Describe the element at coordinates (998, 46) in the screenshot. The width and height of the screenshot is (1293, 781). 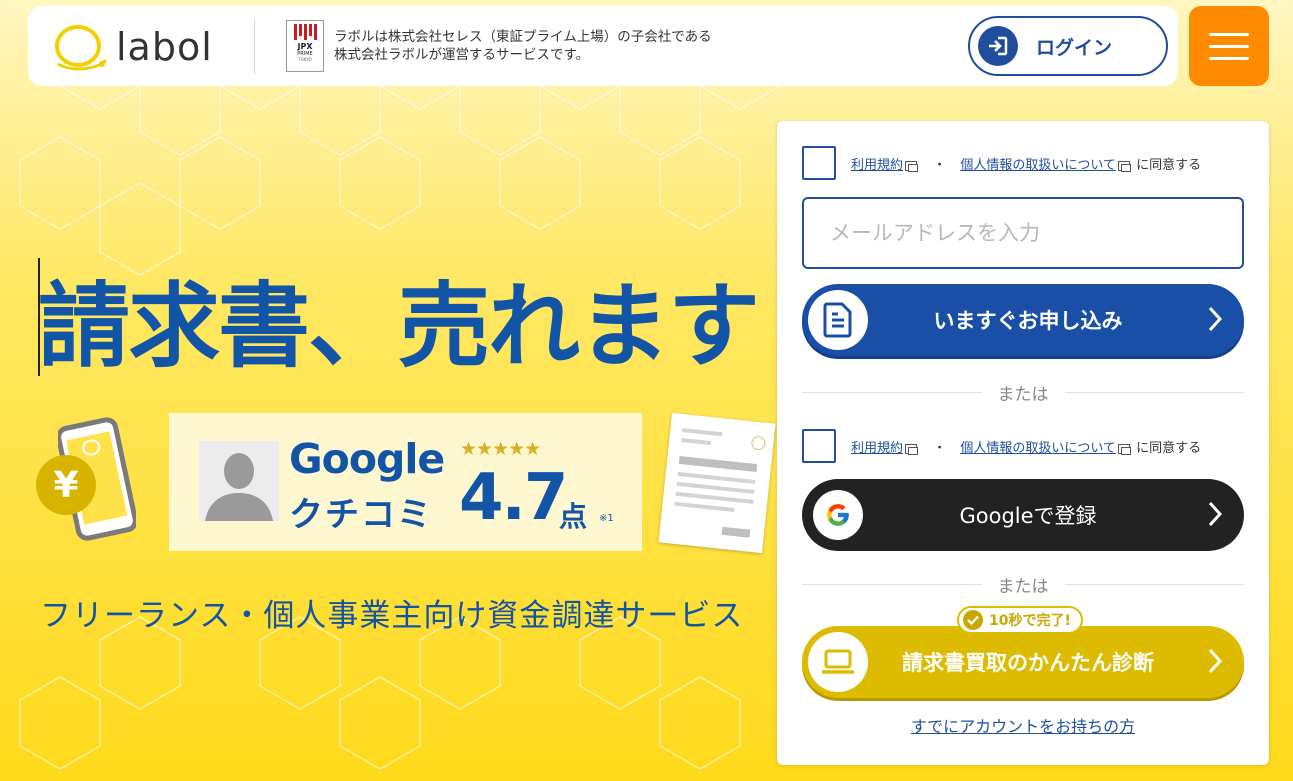
I see `login-icon` at that location.